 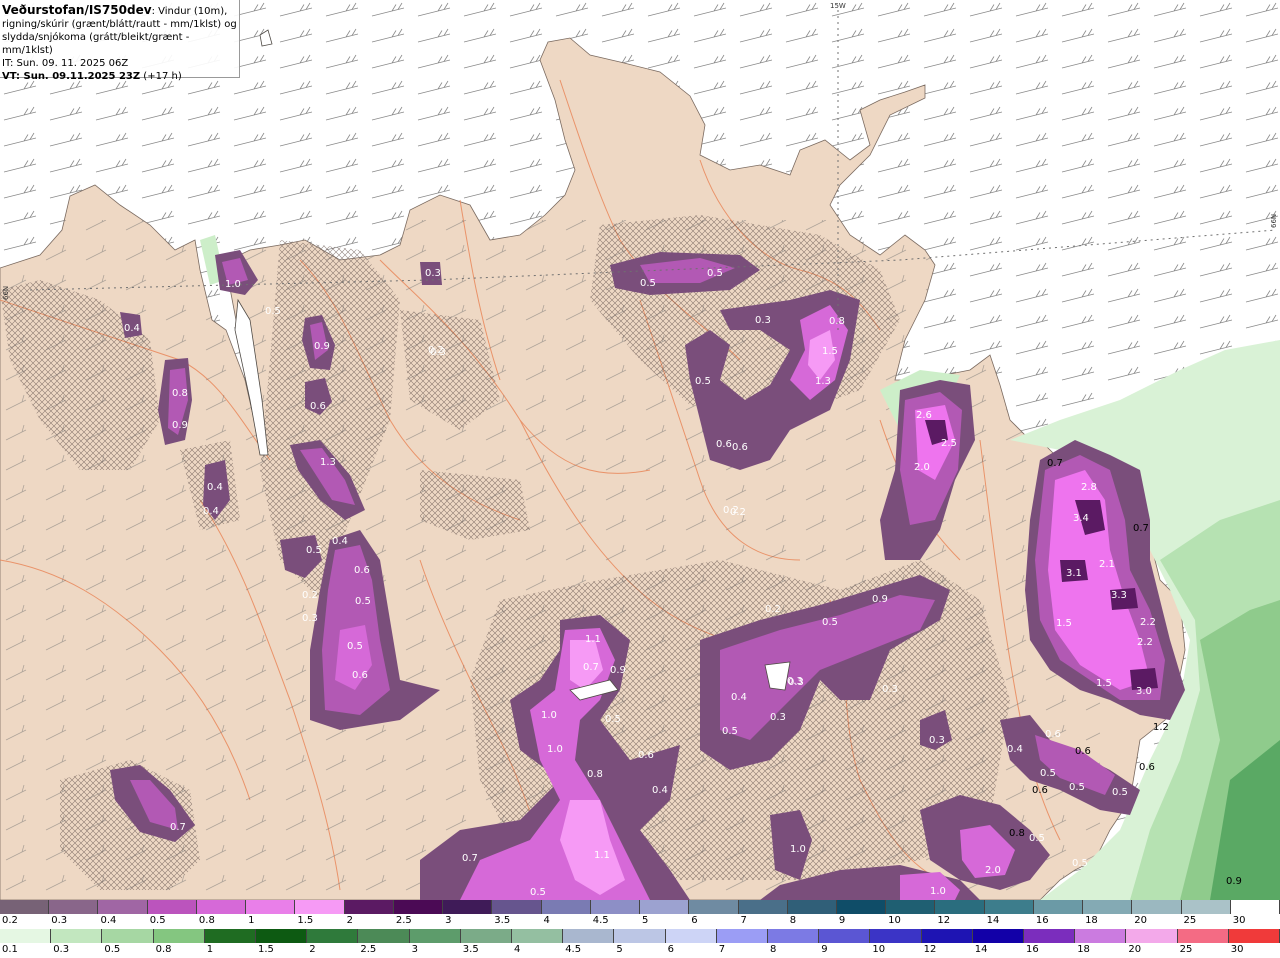 What do you see at coordinates (210, 949) in the screenshot?
I see `legend-label: 1` at bounding box center [210, 949].